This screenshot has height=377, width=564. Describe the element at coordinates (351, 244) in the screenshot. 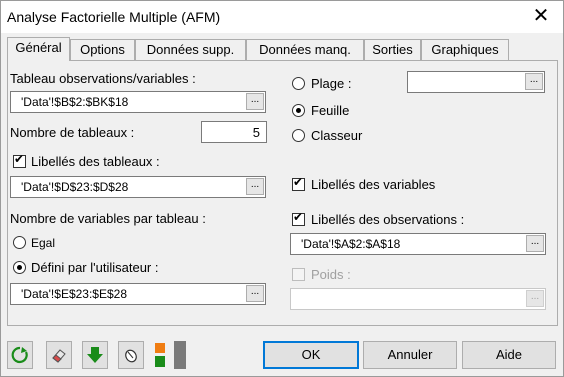

I see `obs-labels-range-value: 'Data'!$A$2:$A$18` at that location.